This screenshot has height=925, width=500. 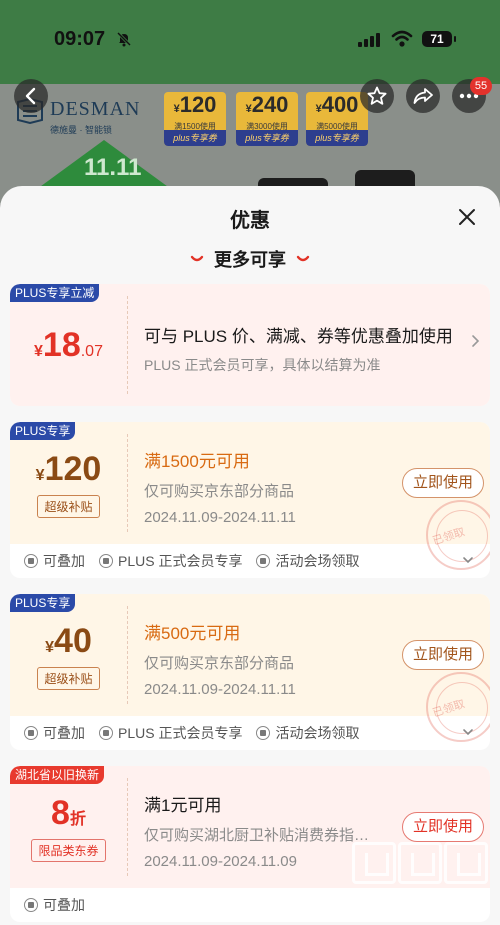 I want to click on section-title: 更多可享, so click(x=250, y=260).